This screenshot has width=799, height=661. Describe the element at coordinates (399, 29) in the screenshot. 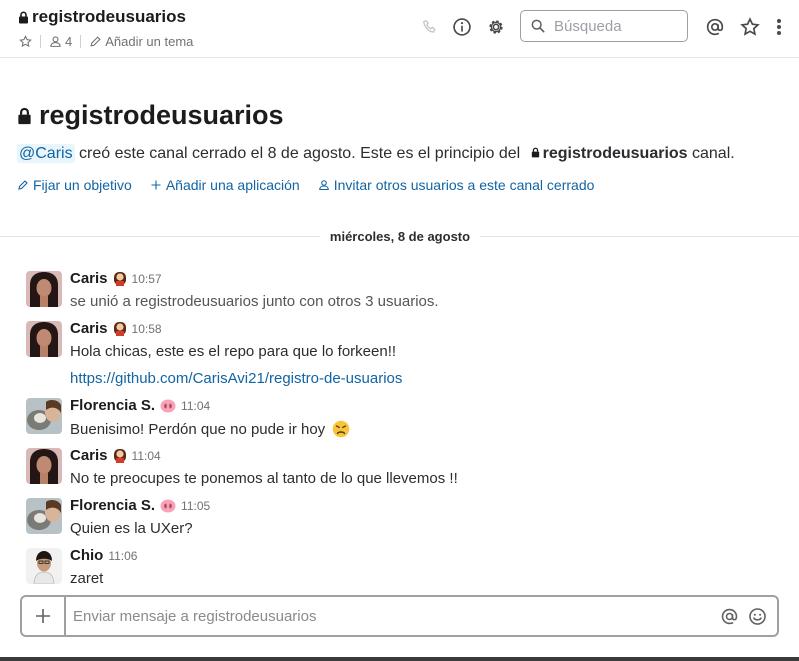

I see `channel-header: registrodeusuarios 4 Añadir un tema` at that location.